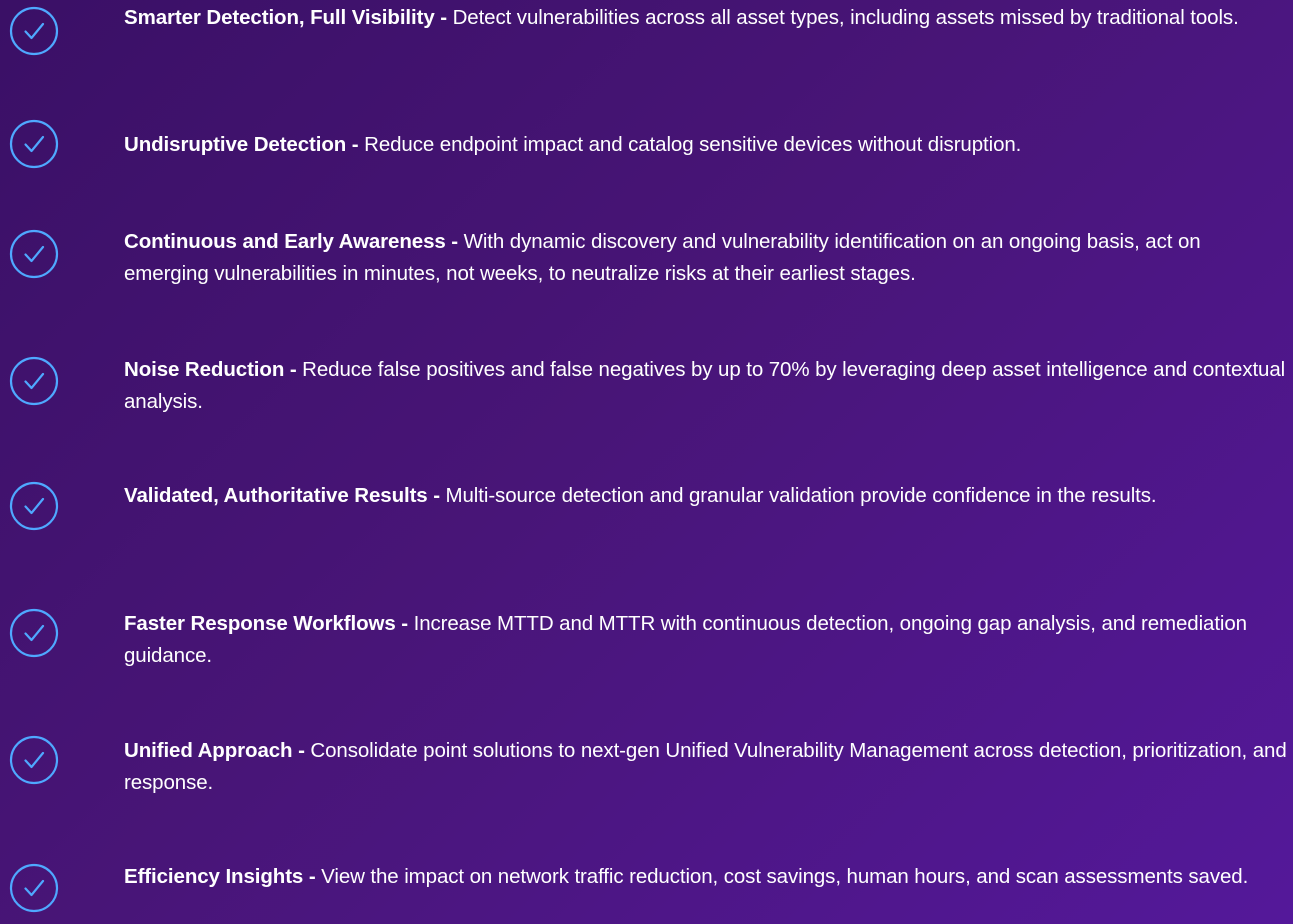  Describe the element at coordinates (217, 750) in the screenshot. I see `feature-title: Unified Approach -` at that location.